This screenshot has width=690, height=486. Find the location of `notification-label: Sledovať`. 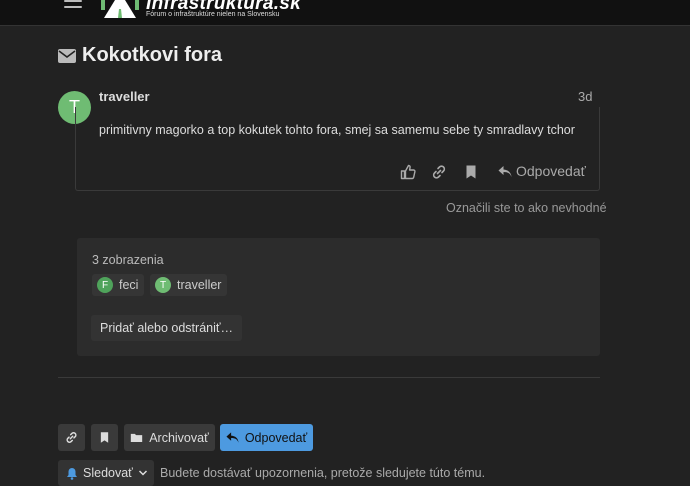

notification-label: Sledovať is located at coordinates (108, 473).